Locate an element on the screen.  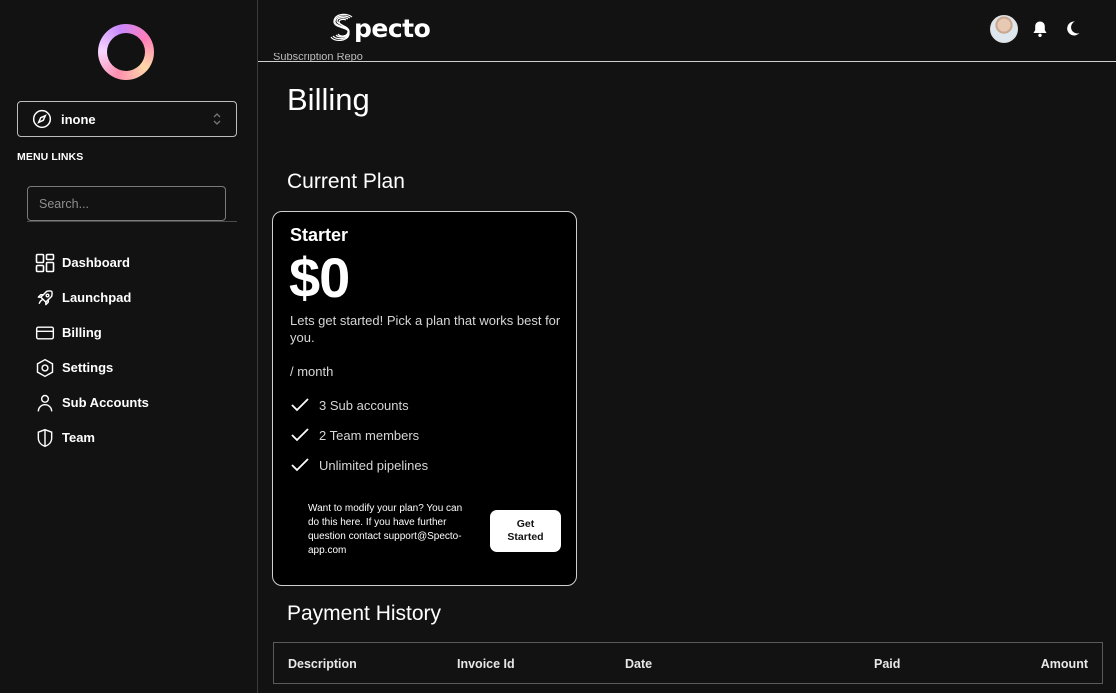
list-item: 2 Team members is located at coordinates (359, 435).